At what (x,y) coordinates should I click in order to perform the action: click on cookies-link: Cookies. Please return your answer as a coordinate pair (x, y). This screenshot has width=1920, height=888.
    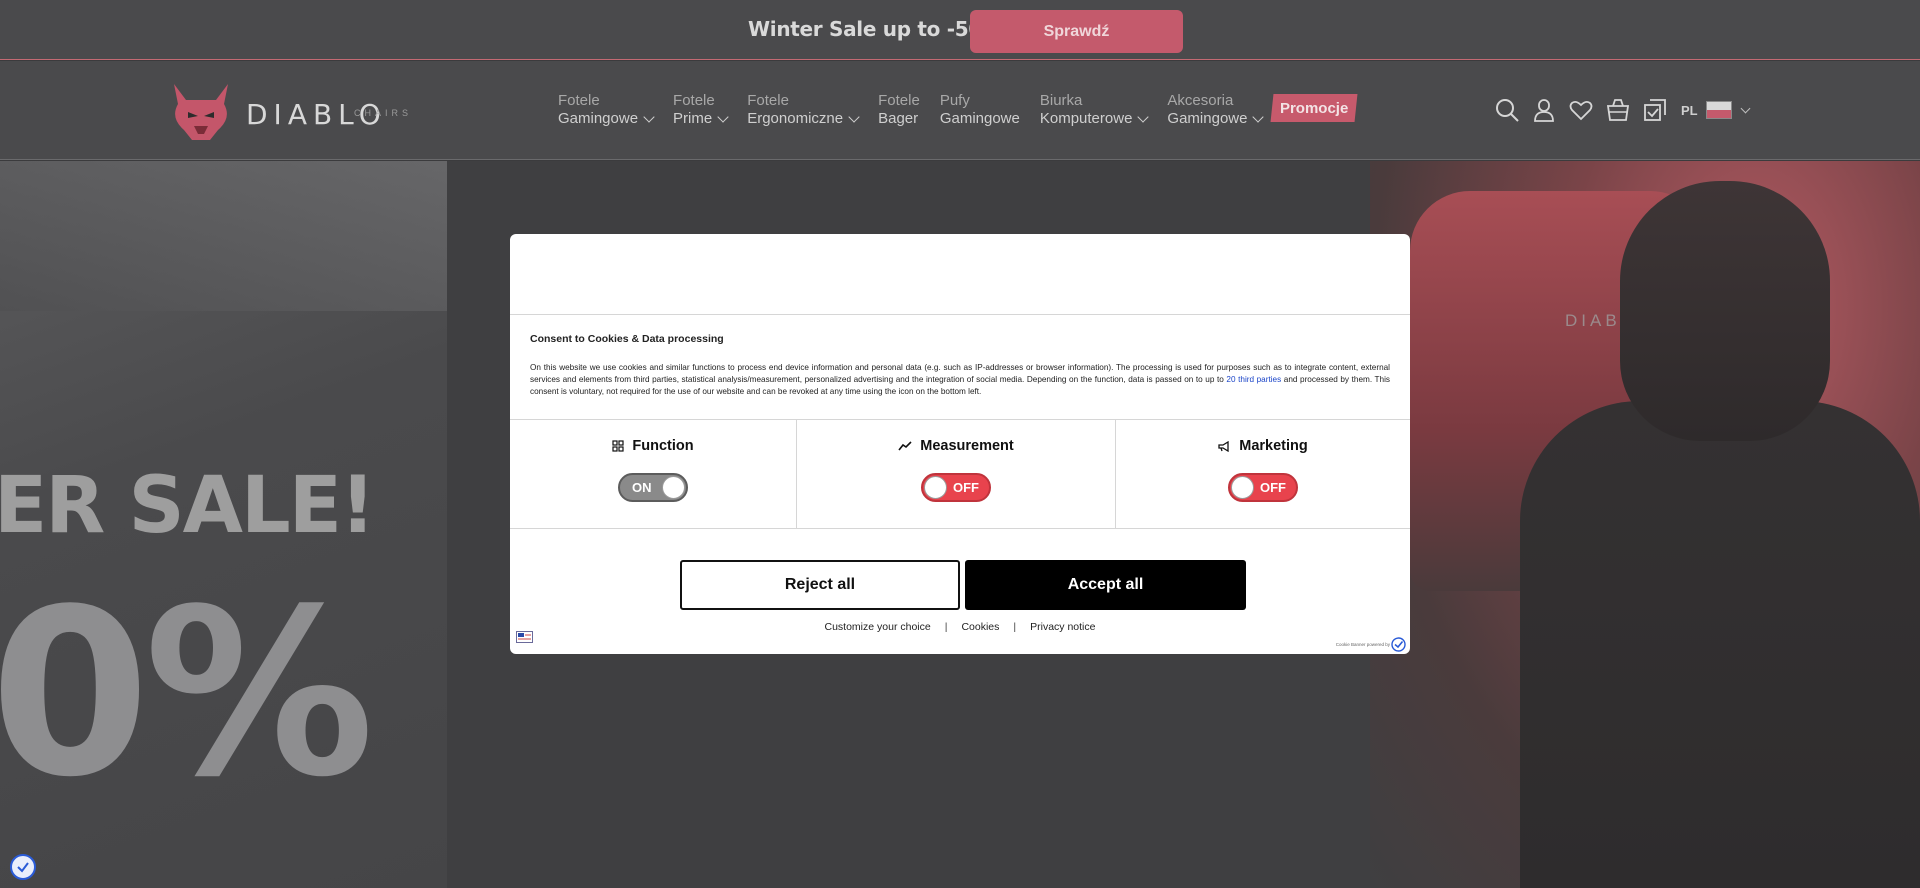
    Looking at the image, I should click on (980, 627).